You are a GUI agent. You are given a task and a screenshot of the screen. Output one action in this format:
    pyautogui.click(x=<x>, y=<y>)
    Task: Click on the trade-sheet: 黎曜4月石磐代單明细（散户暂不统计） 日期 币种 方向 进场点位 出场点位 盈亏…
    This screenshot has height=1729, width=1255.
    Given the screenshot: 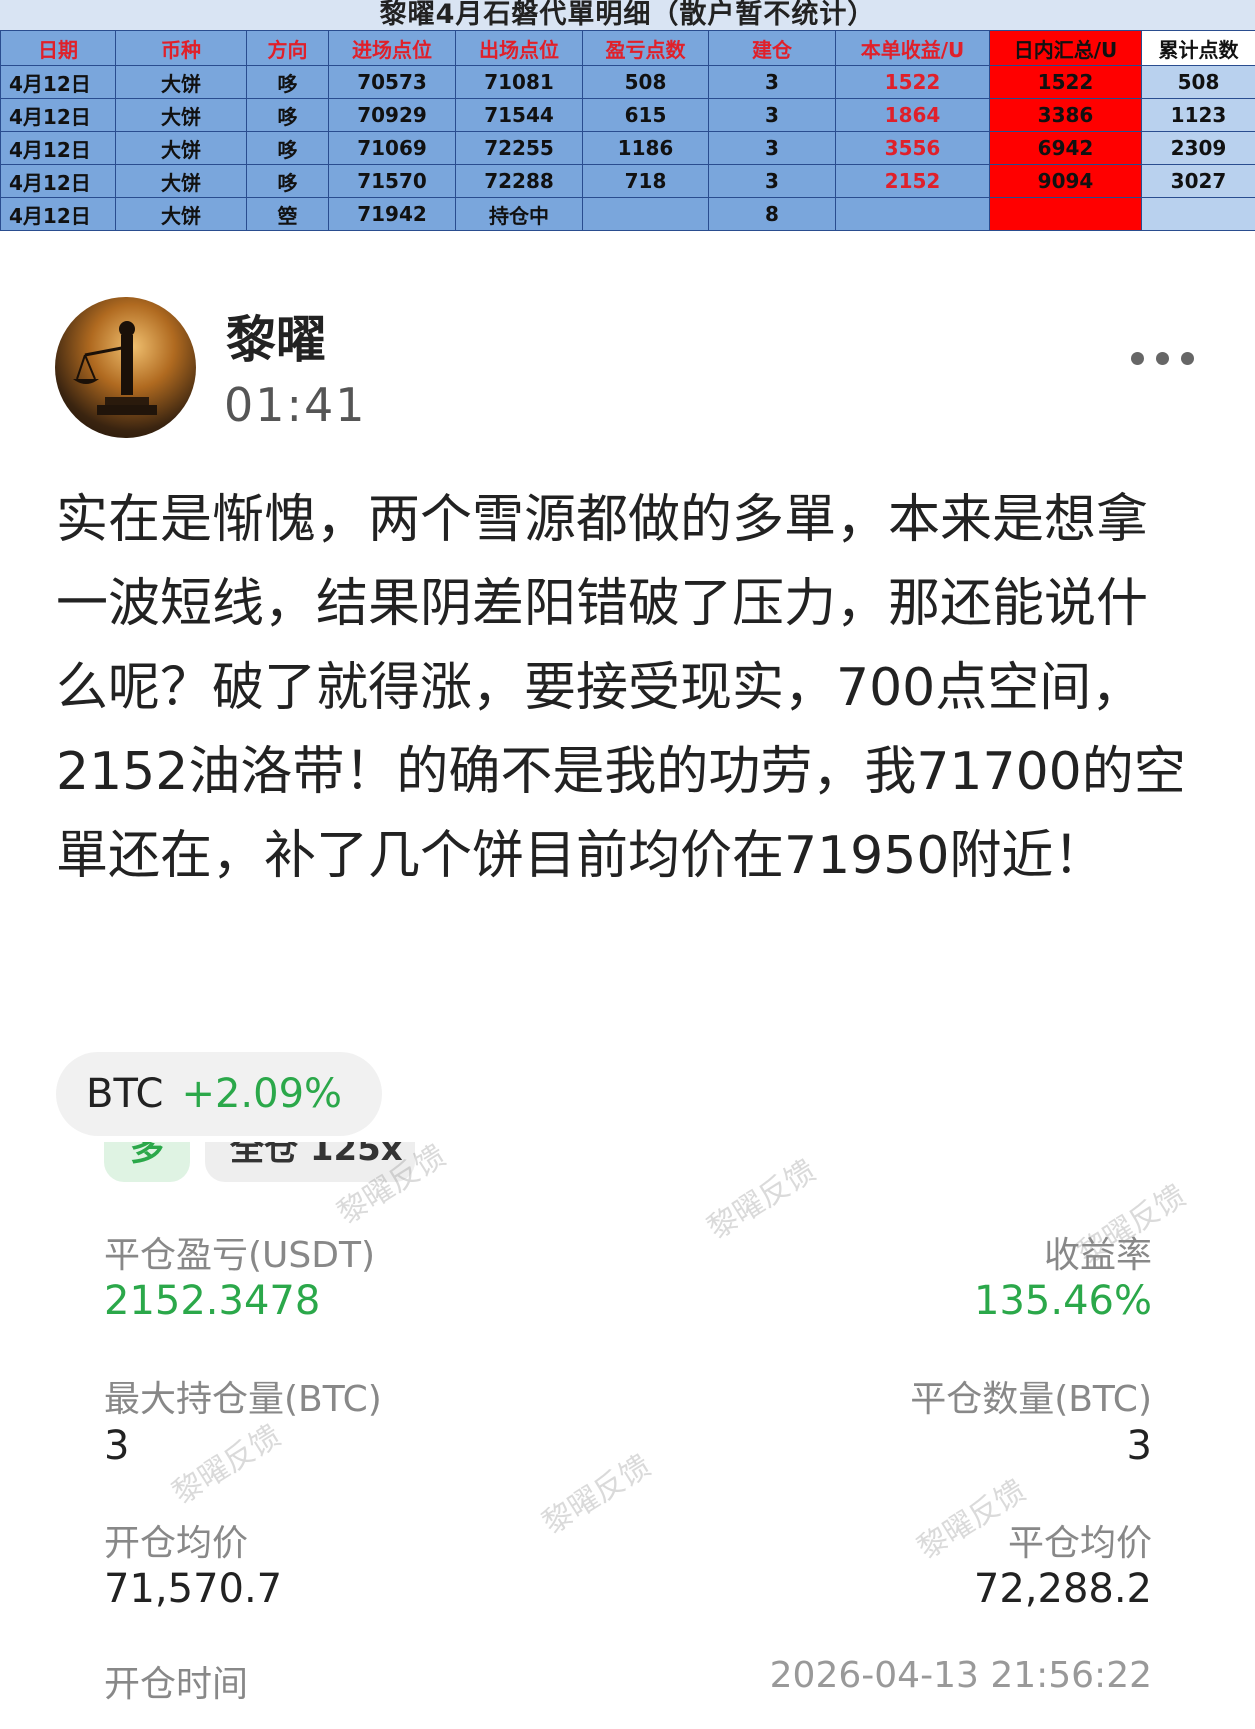 What is the action you would take?
    pyautogui.click(x=627, y=115)
    